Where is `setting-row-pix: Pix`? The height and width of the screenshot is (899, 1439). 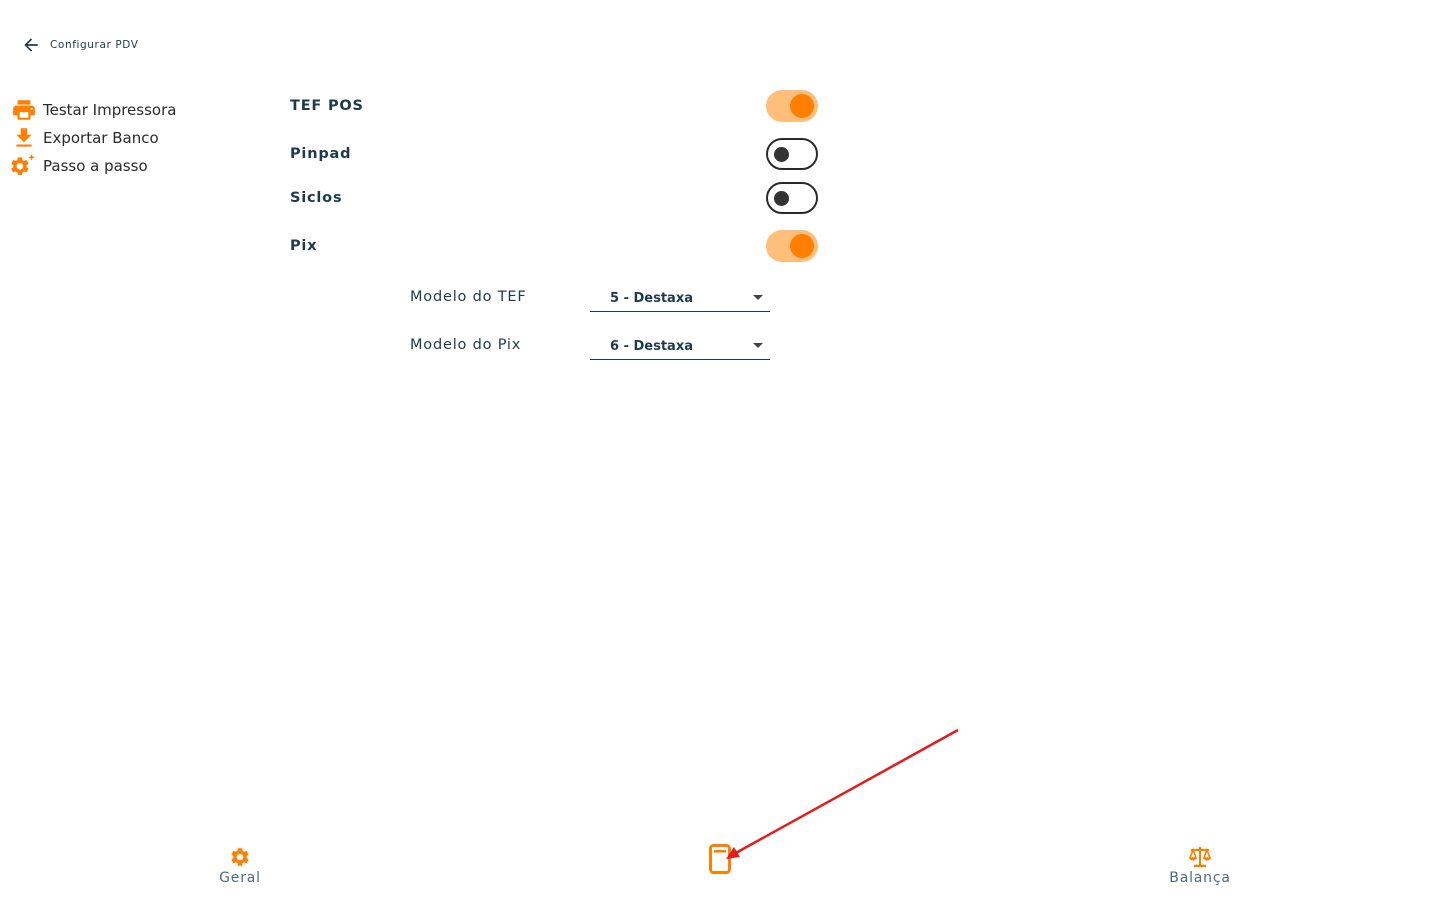 setting-row-pix: Pix is located at coordinates (554, 246).